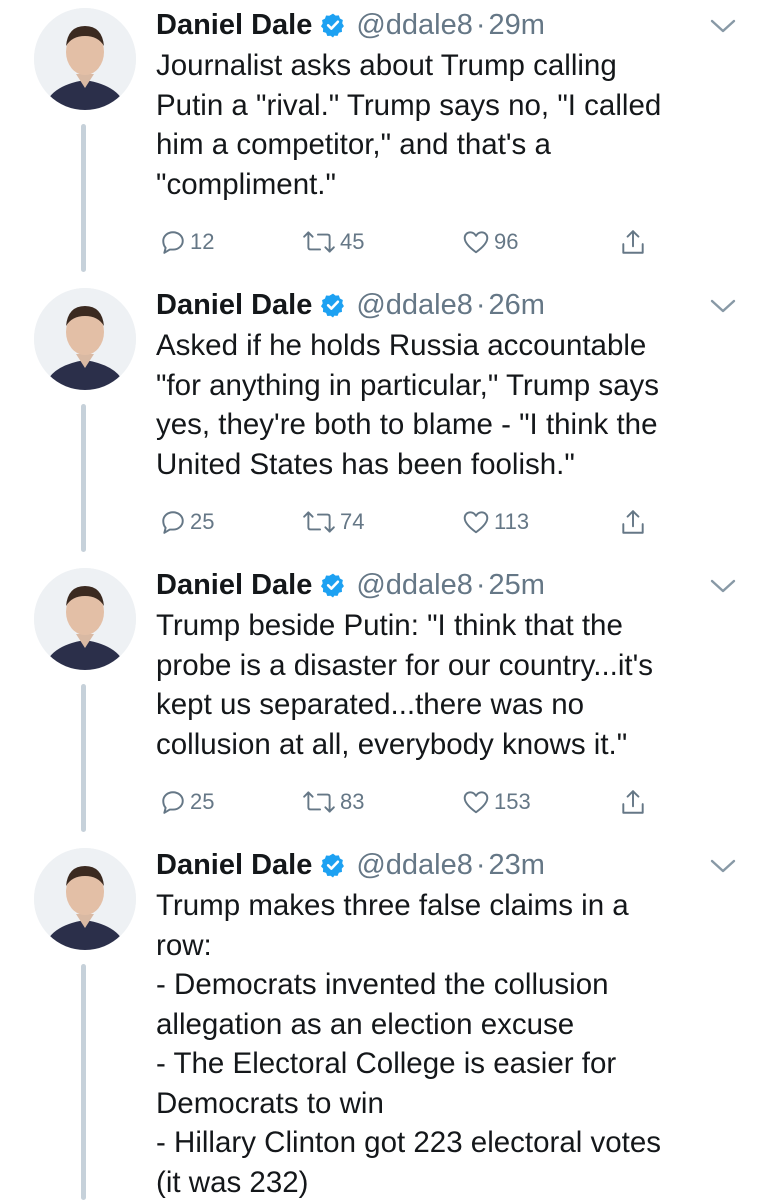  What do you see at coordinates (451, 946) in the screenshot?
I see `tweet-text-line: row:` at bounding box center [451, 946].